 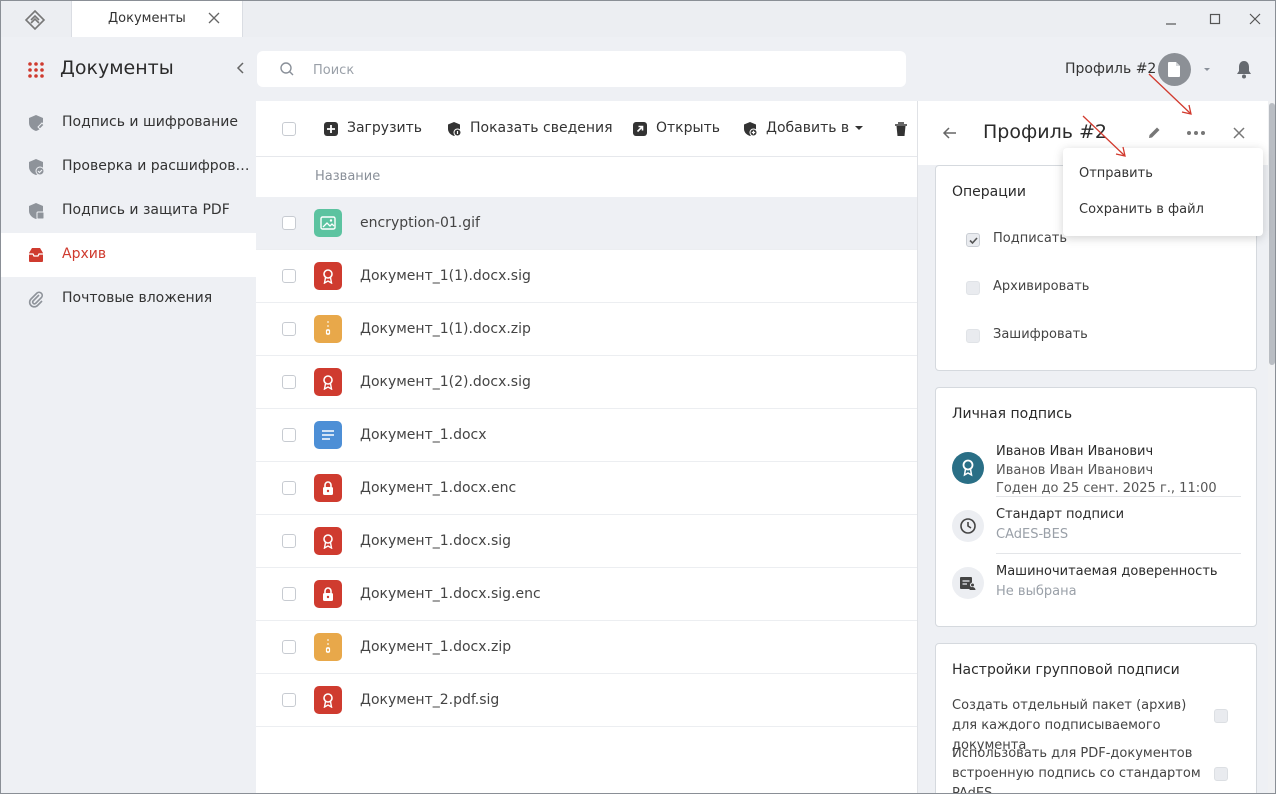 What do you see at coordinates (1075, 470) in the screenshot?
I see `certificate-subject: Иванов Иван Иванович` at bounding box center [1075, 470].